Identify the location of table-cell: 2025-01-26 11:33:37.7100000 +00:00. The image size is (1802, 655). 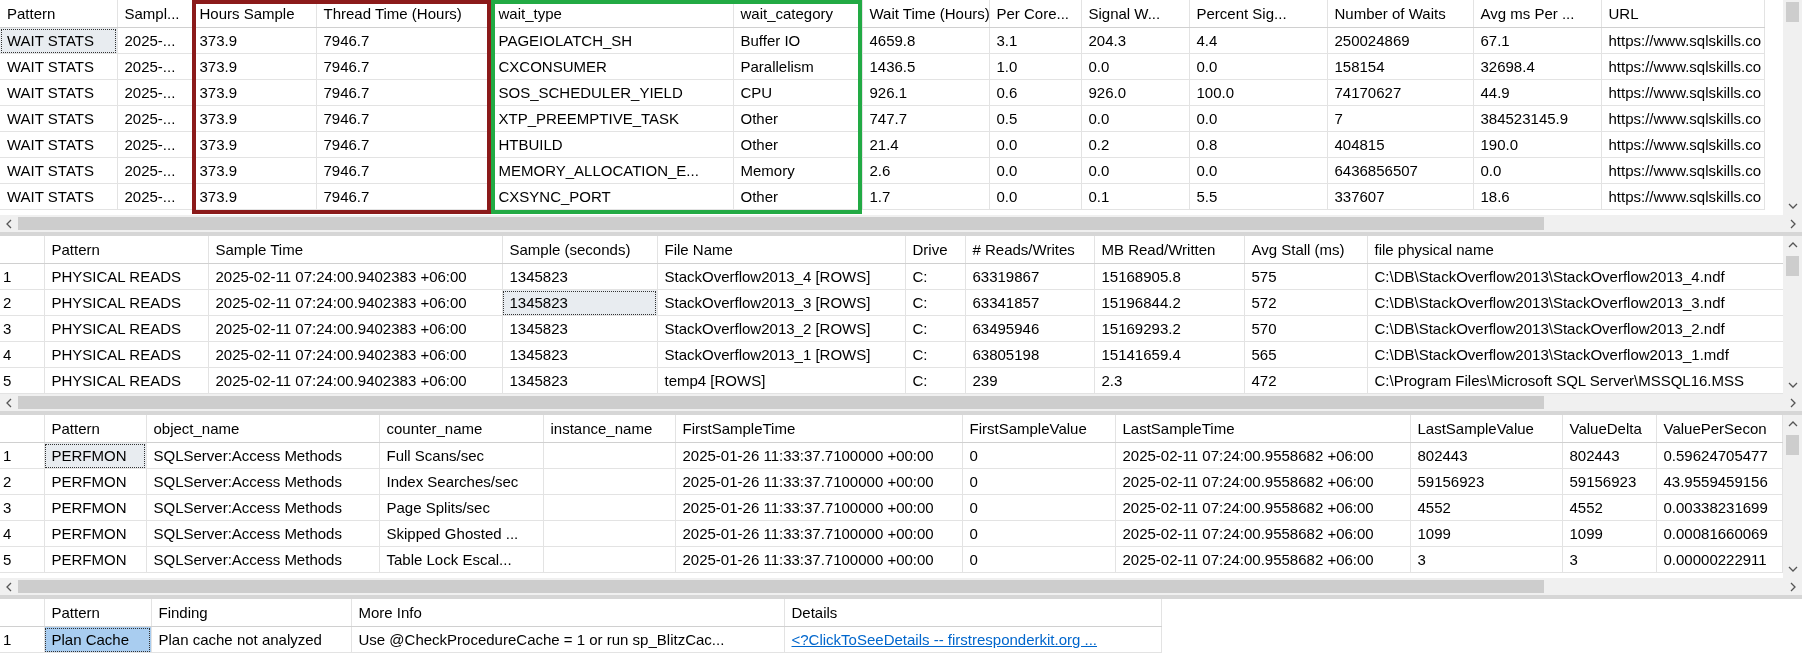
(818, 481).